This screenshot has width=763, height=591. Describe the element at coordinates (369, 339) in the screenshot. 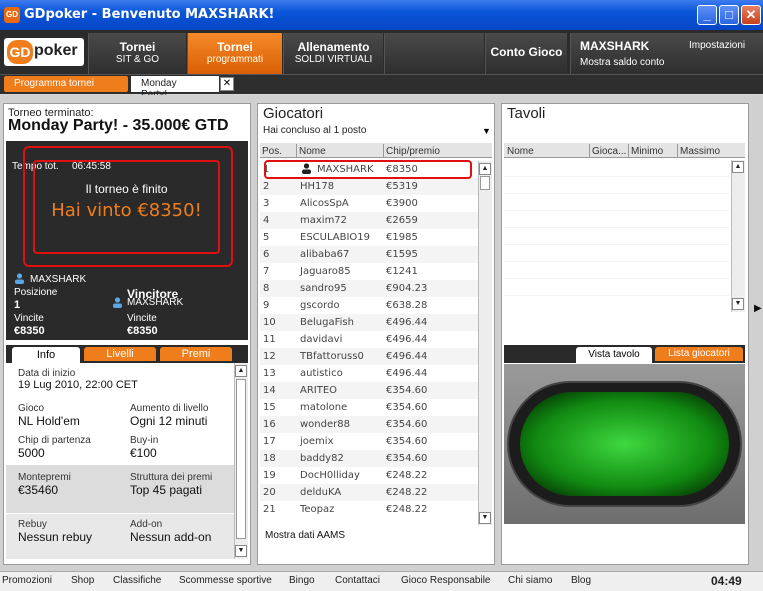

I see `player-row: 11 davidavi €496.44` at that location.